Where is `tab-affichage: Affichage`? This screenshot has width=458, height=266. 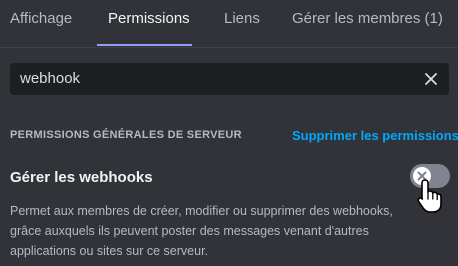
tab-affichage: Affichage is located at coordinates (41, 18).